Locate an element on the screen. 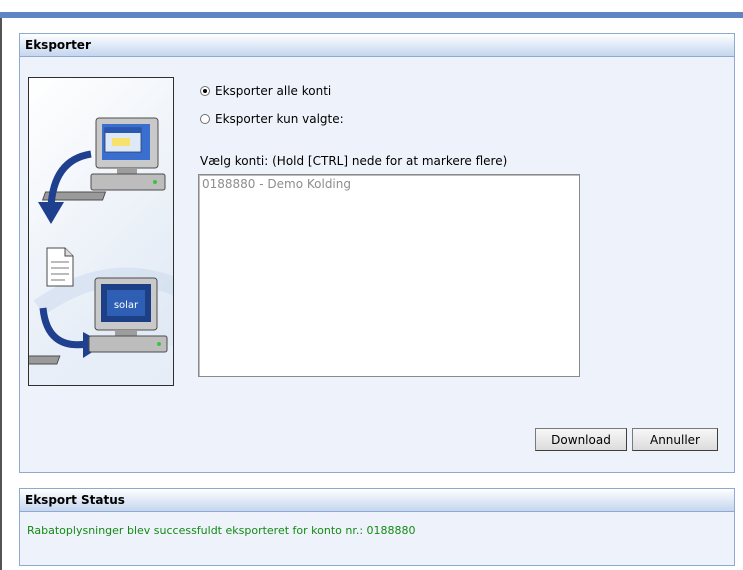  export-status-title: Eksport Status is located at coordinates (377, 500).